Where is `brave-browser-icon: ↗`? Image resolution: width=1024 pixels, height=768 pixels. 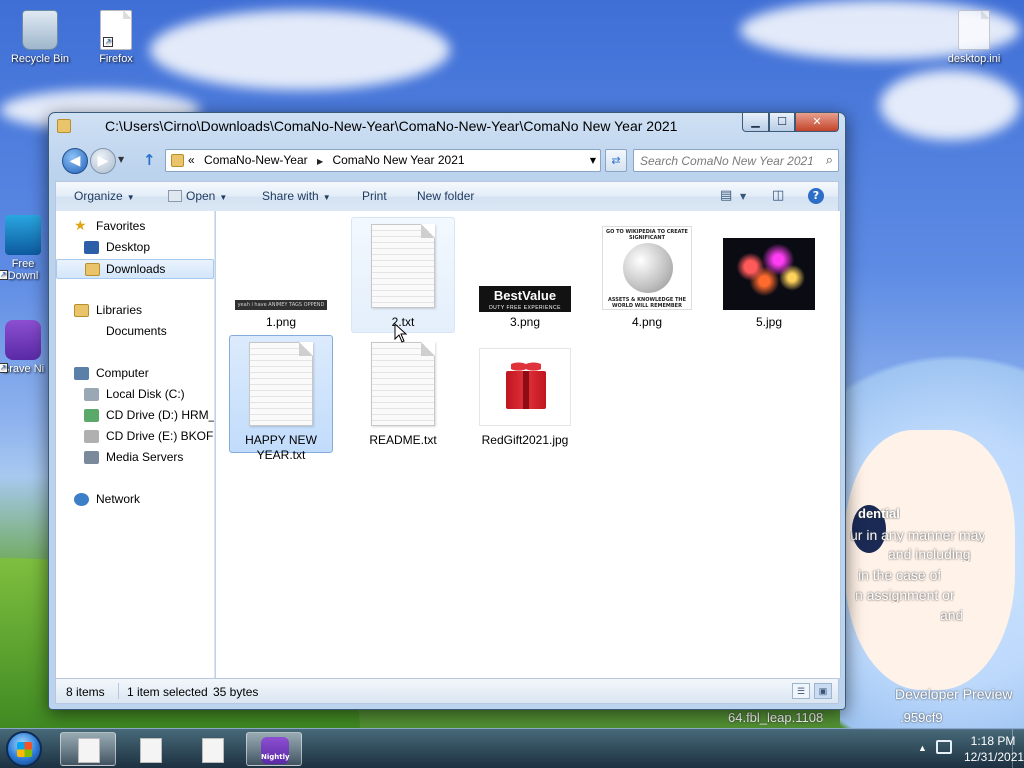
brave-browser-icon: ↗ is located at coordinates (20, 346).